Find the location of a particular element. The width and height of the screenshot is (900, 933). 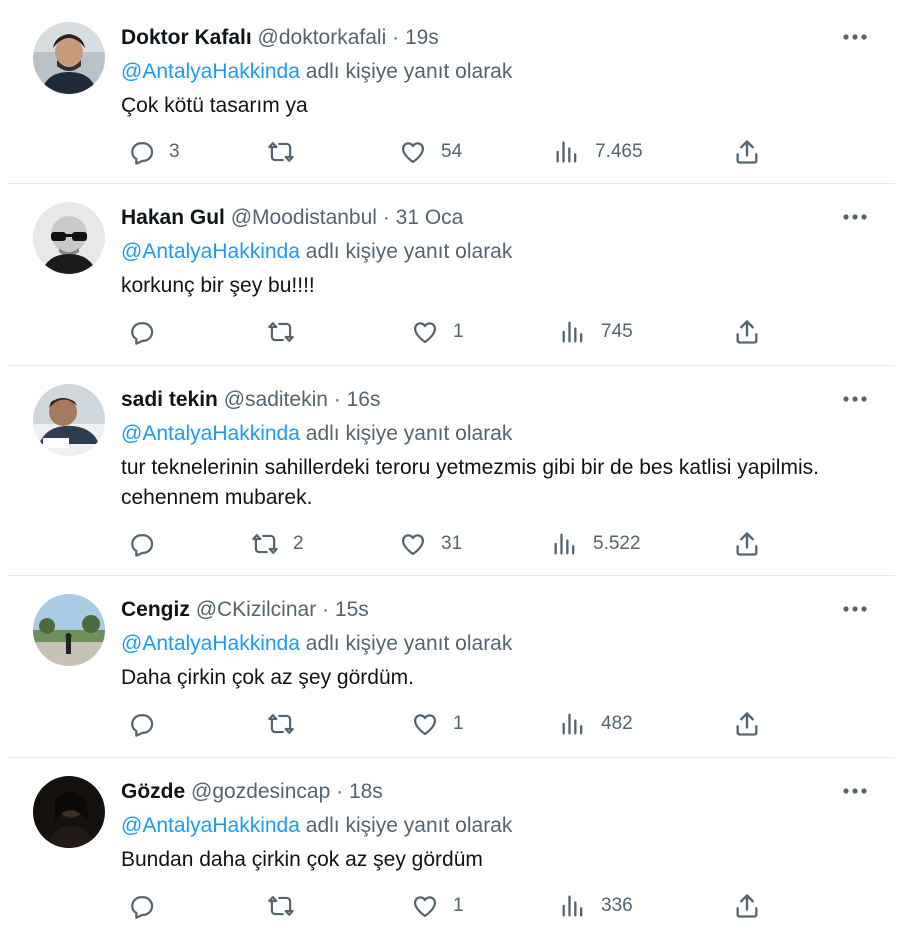

tweet-header: Cengiz @CKizilcinar · 15s is located at coordinates (245, 610).